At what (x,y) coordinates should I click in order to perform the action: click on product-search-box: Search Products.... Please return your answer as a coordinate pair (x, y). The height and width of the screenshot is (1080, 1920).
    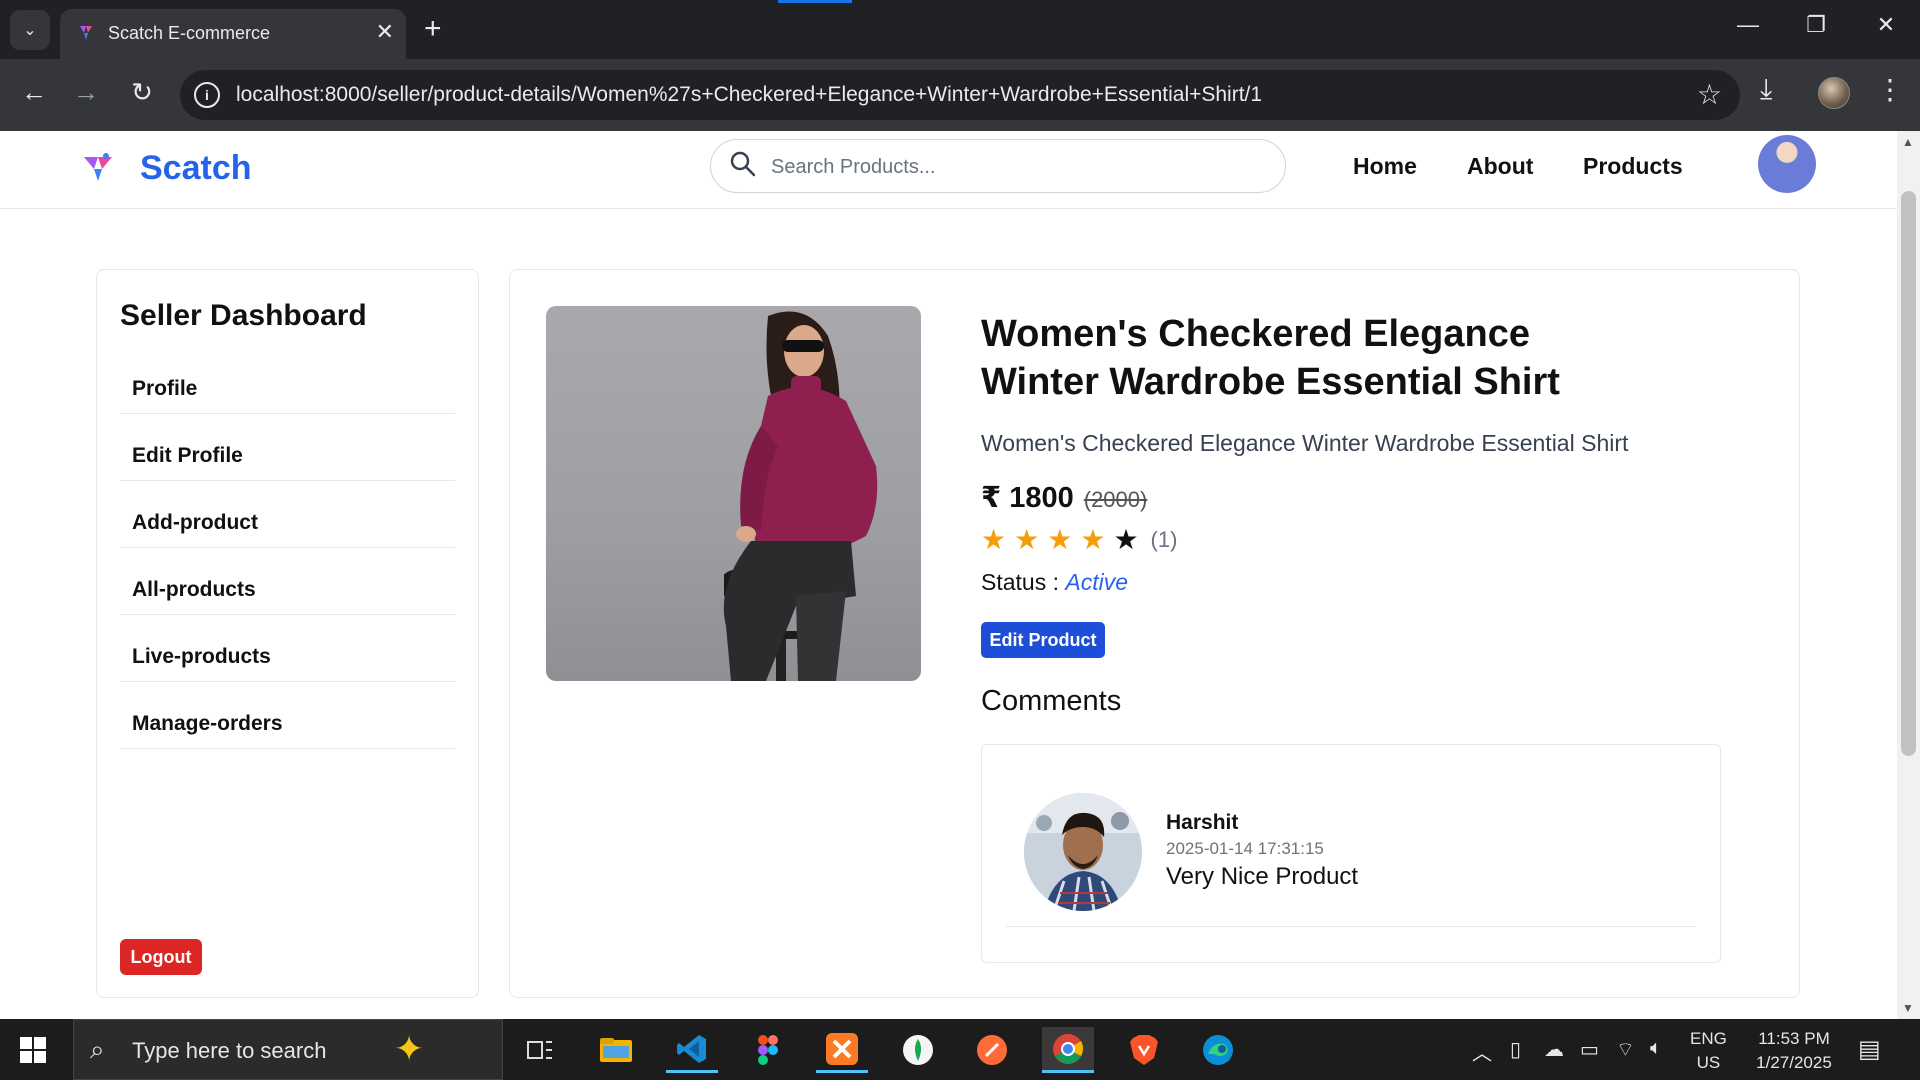
    Looking at the image, I should click on (998, 166).